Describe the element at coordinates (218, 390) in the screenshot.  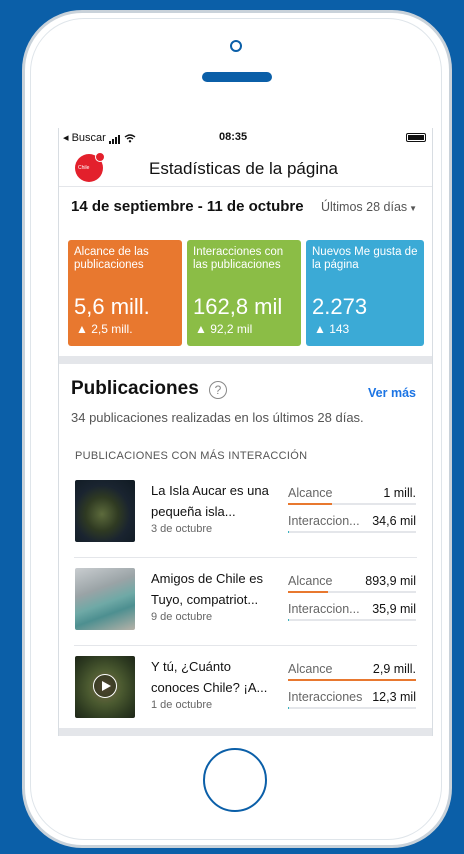
I see `help-icon: ?` at that location.